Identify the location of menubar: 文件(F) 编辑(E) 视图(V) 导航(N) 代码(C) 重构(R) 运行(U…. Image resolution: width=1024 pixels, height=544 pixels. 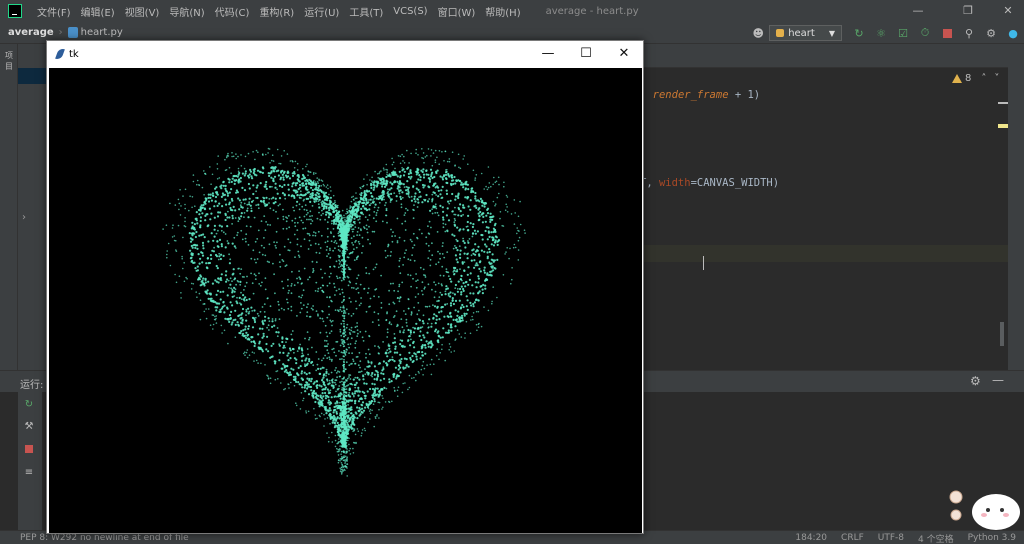
(512, 11).